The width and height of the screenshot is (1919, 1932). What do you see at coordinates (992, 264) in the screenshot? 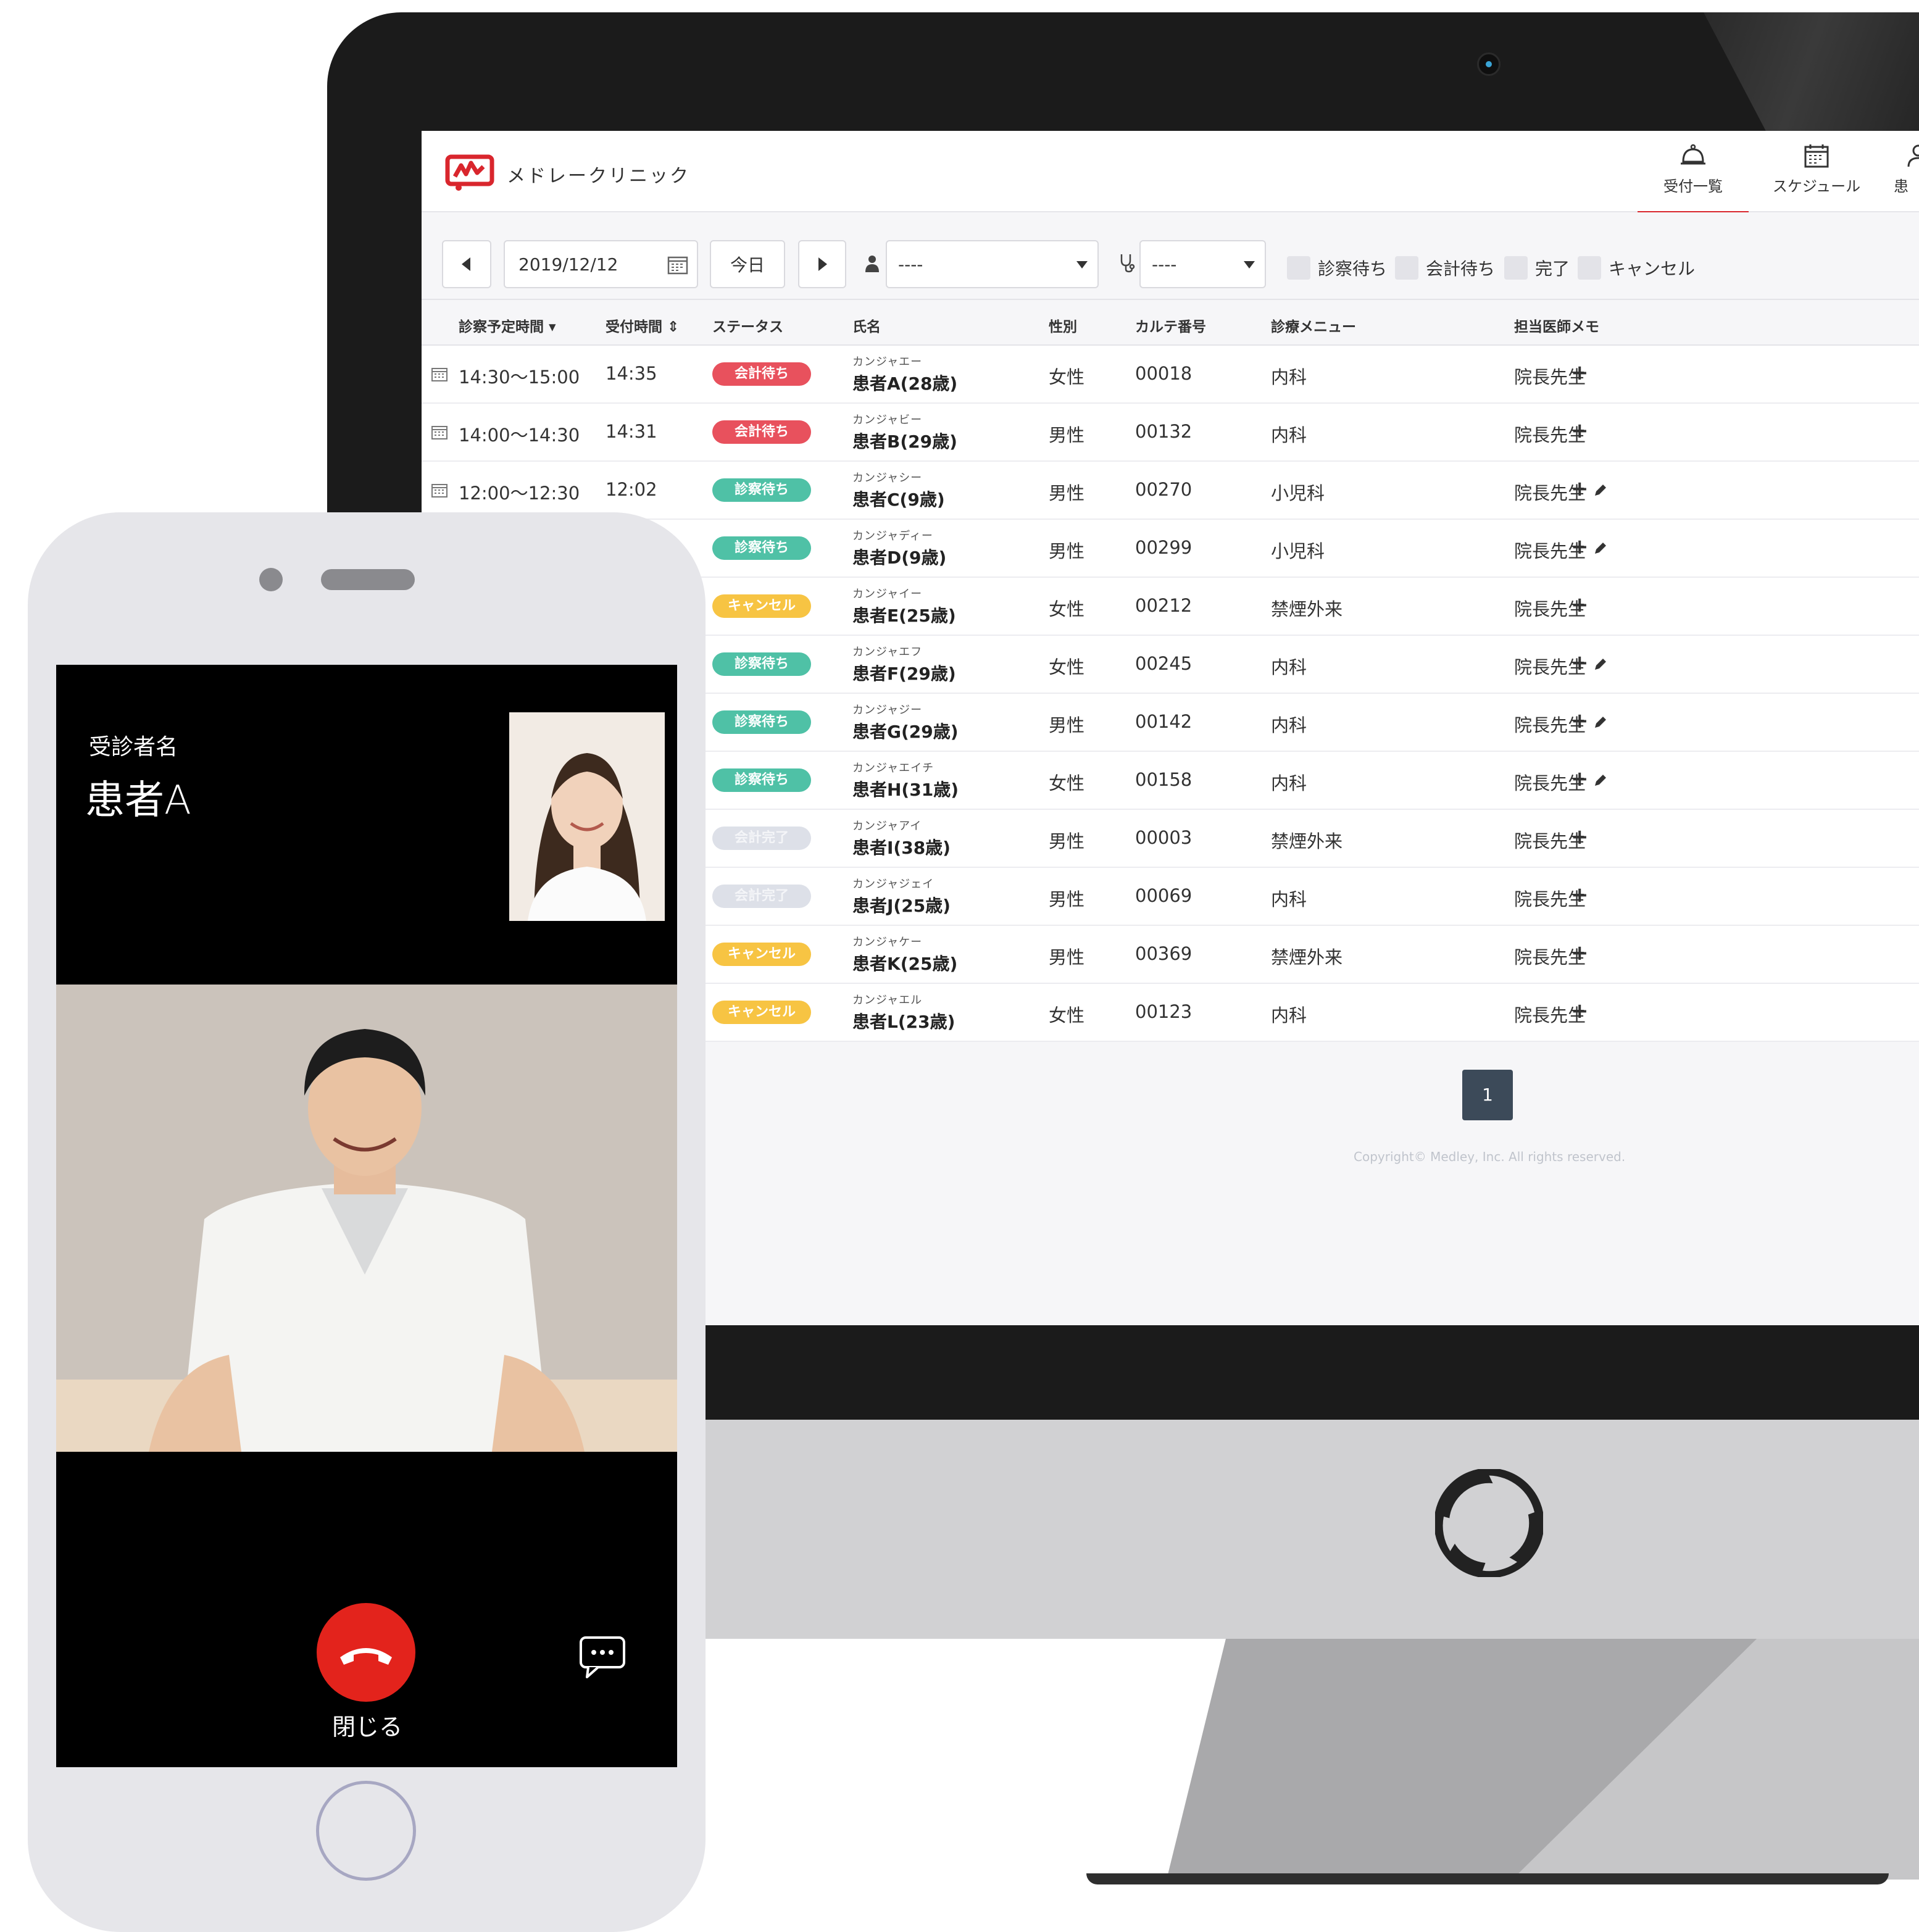
I see `doctor-select: ----` at bounding box center [992, 264].